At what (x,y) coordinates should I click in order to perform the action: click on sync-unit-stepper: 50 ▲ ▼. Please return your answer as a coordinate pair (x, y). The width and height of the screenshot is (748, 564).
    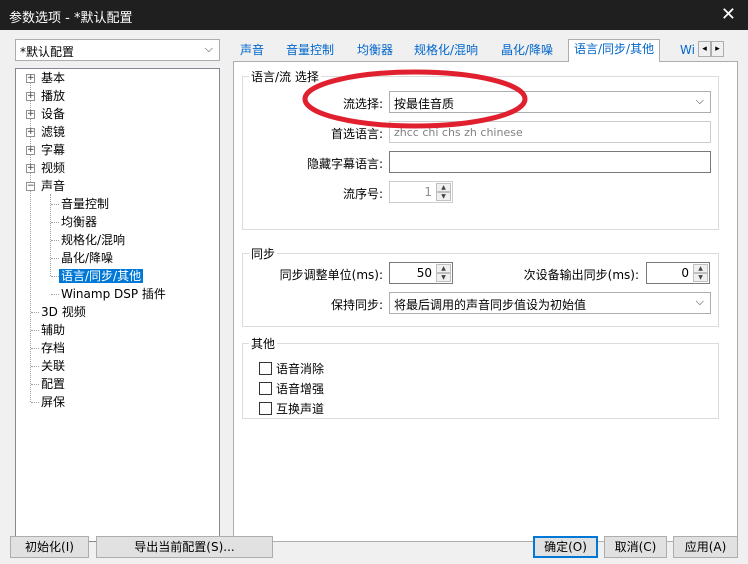
    Looking at the image, I should click on (421, 273).